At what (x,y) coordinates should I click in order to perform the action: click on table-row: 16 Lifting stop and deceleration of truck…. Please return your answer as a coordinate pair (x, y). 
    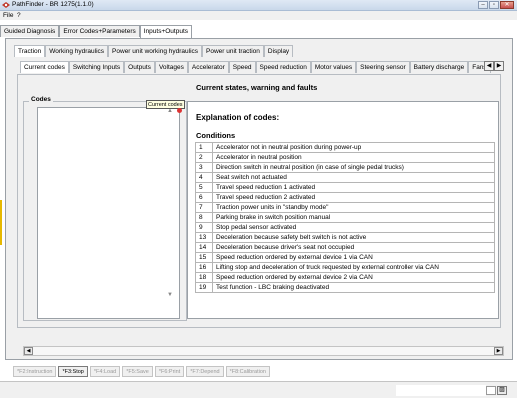
    Looking at the image, I should click on (345, 267).